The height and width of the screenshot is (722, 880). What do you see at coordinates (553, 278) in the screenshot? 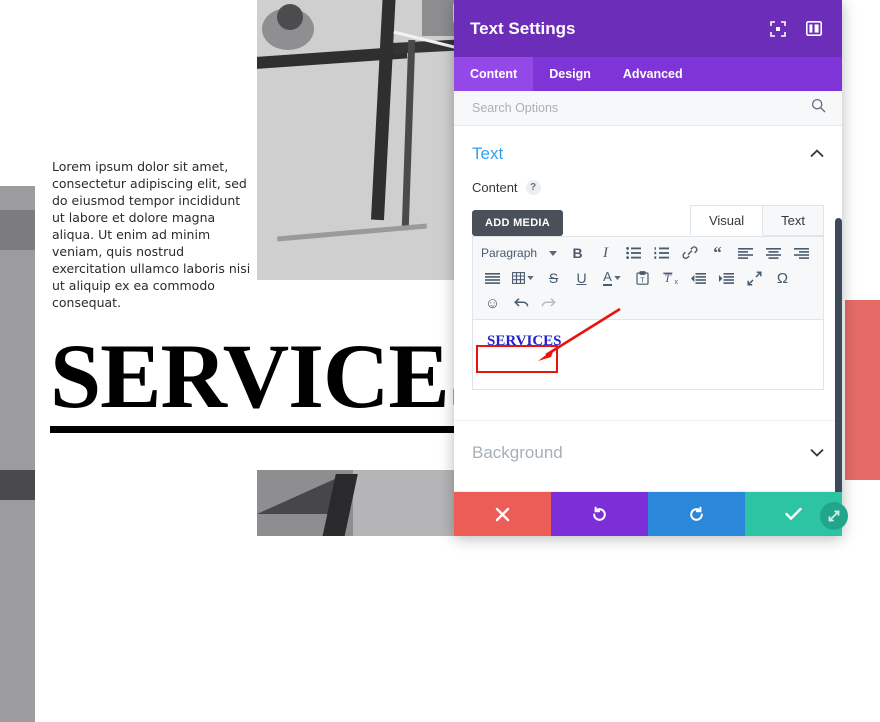
I see `strikethrough-icon: S` at bounding box center [553, 278].